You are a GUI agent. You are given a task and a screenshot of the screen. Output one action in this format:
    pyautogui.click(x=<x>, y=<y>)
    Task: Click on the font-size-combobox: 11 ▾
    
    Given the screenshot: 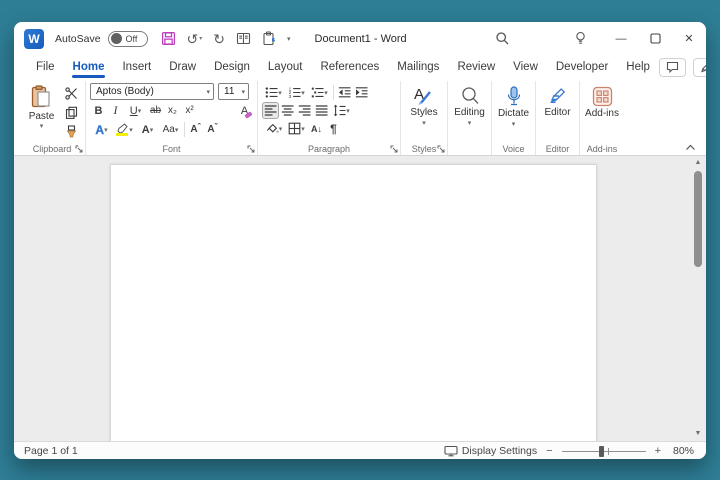 What is the action you would take?
    pyautogui.click(x=233, y=91)
    